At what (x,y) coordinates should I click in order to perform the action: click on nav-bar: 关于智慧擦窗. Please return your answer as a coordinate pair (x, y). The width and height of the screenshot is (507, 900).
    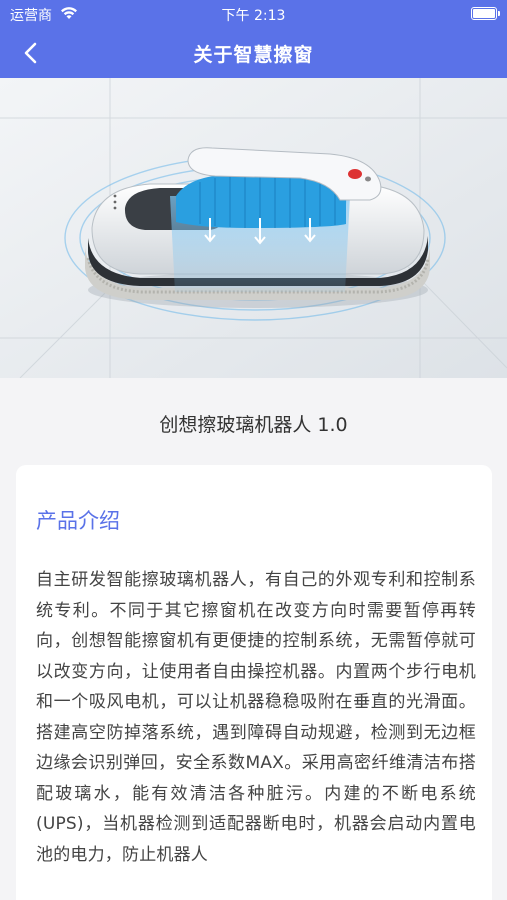
    Looking at the image, I should click on (253, 53).